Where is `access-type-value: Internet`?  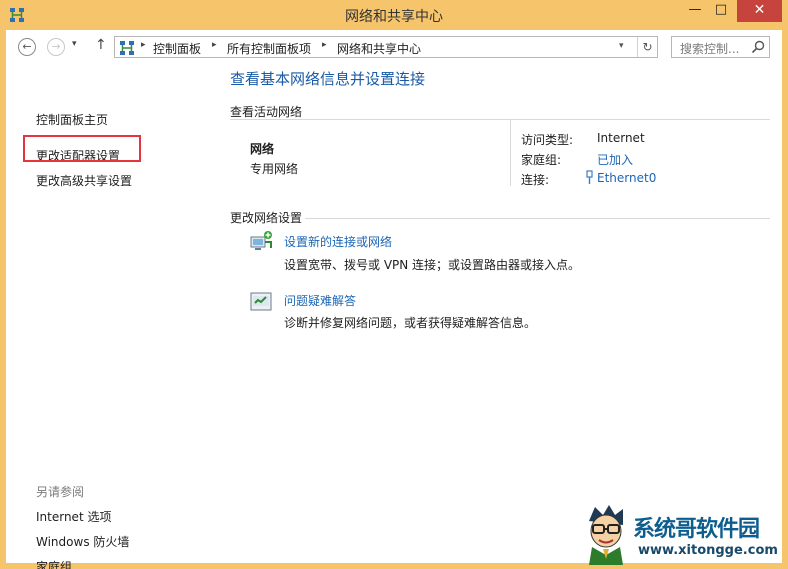
access-type-value: Internet is located at coordinates (621, 138).